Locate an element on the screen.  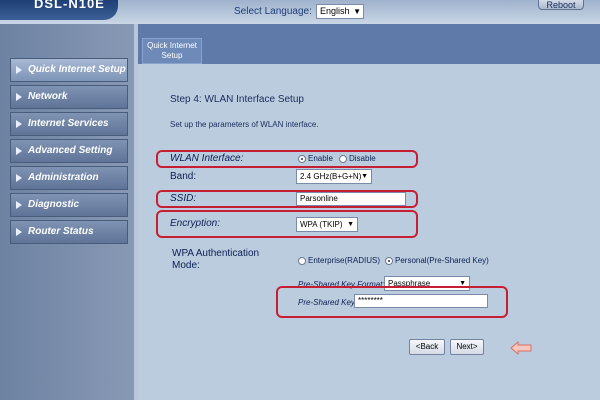
sidebar-item-label: Quick Internet Setup is located at coordinates (77, 69).